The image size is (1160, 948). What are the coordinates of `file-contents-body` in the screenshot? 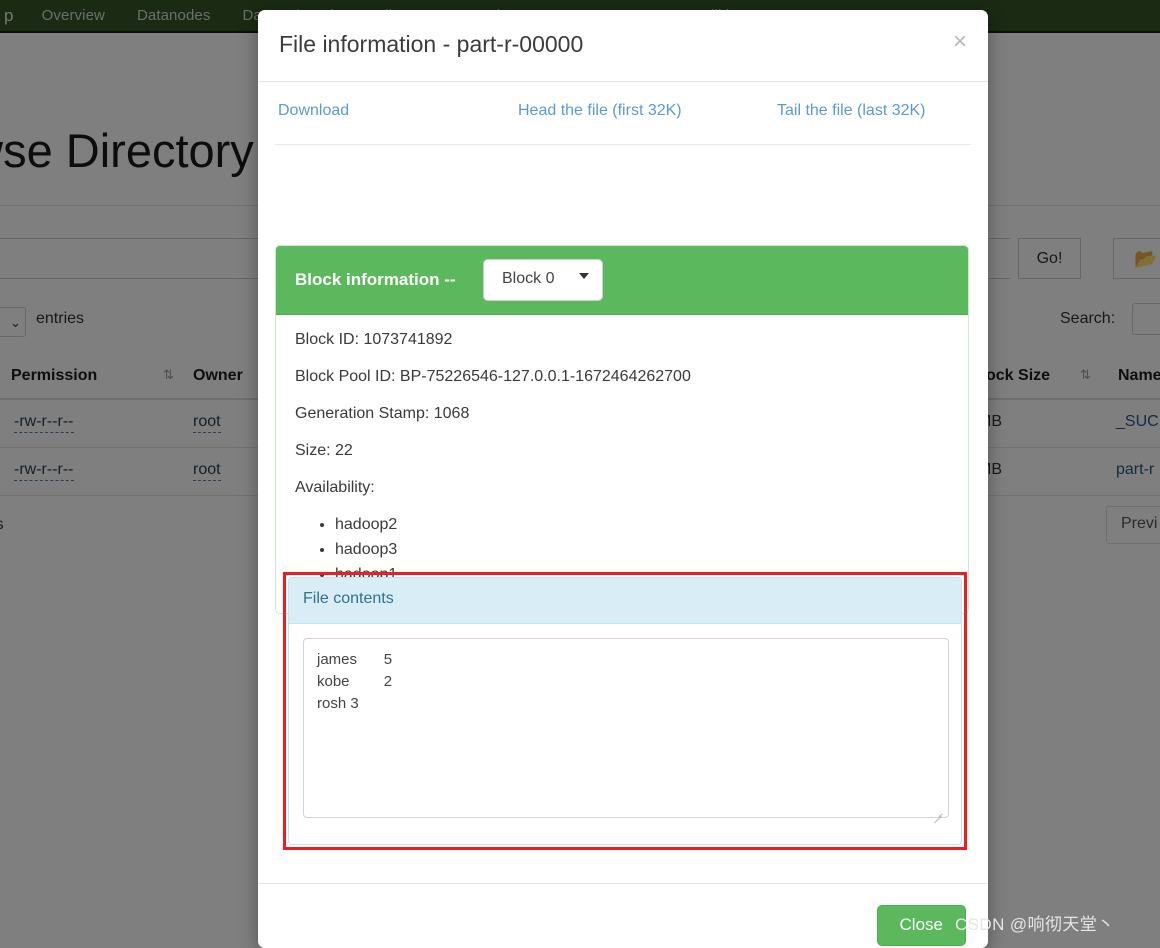 It's located at (625, 730).